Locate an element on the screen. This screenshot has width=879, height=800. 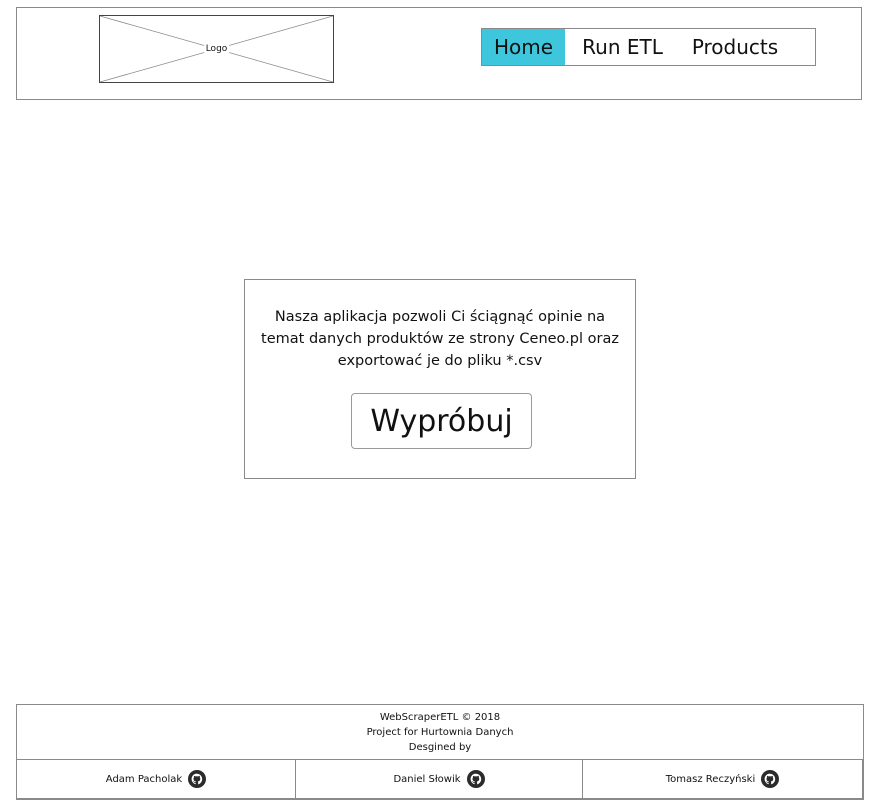
logo-placeholder: Logo is located at coordinates (216, 49).